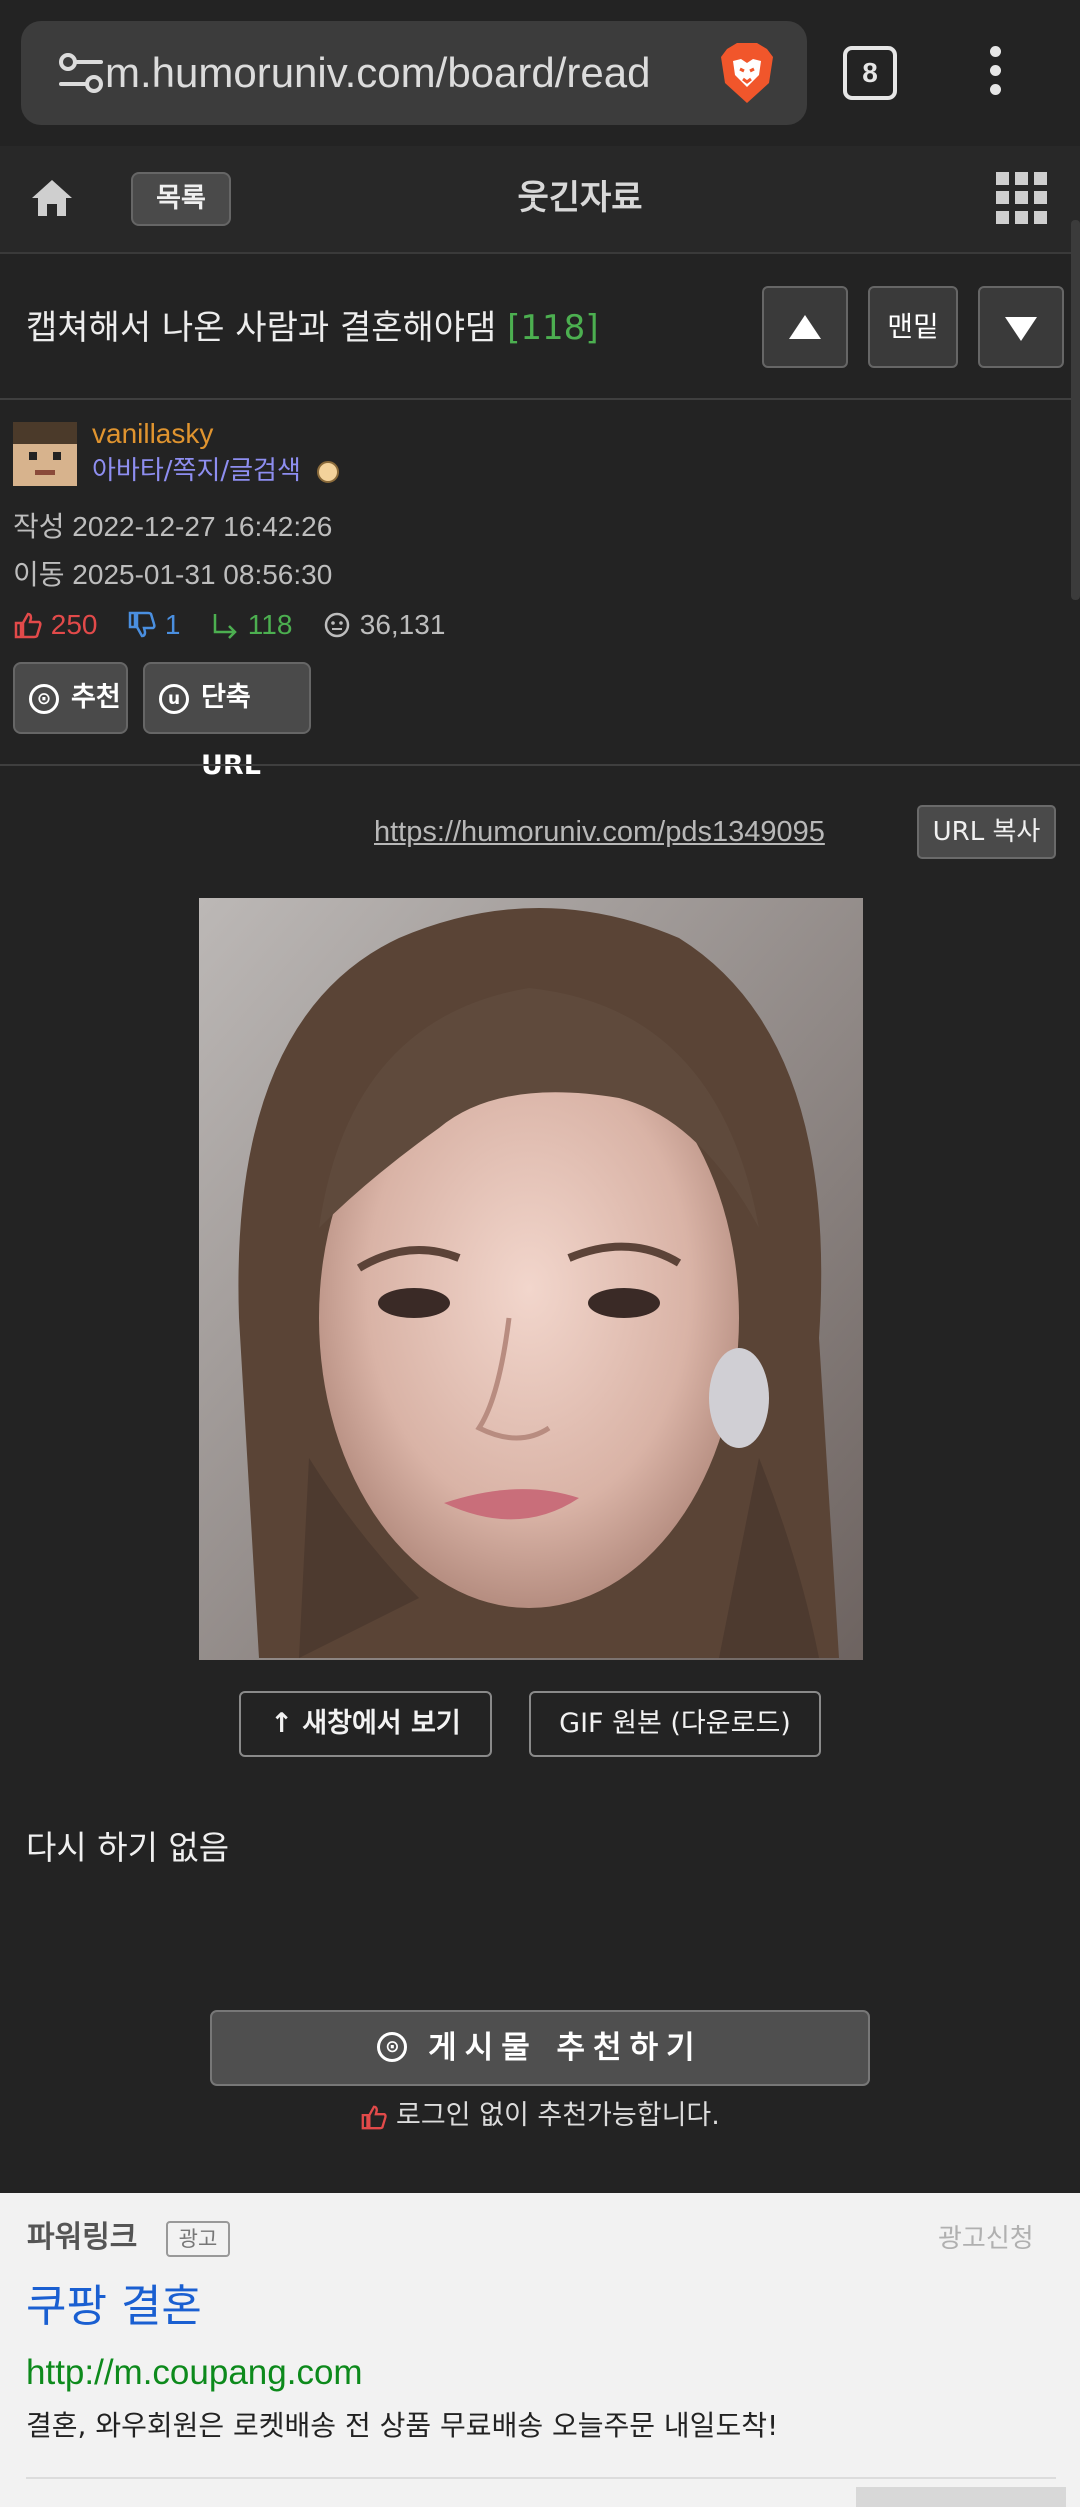  I want to click on ad-brand: 파워링크, so click(82, 2237).